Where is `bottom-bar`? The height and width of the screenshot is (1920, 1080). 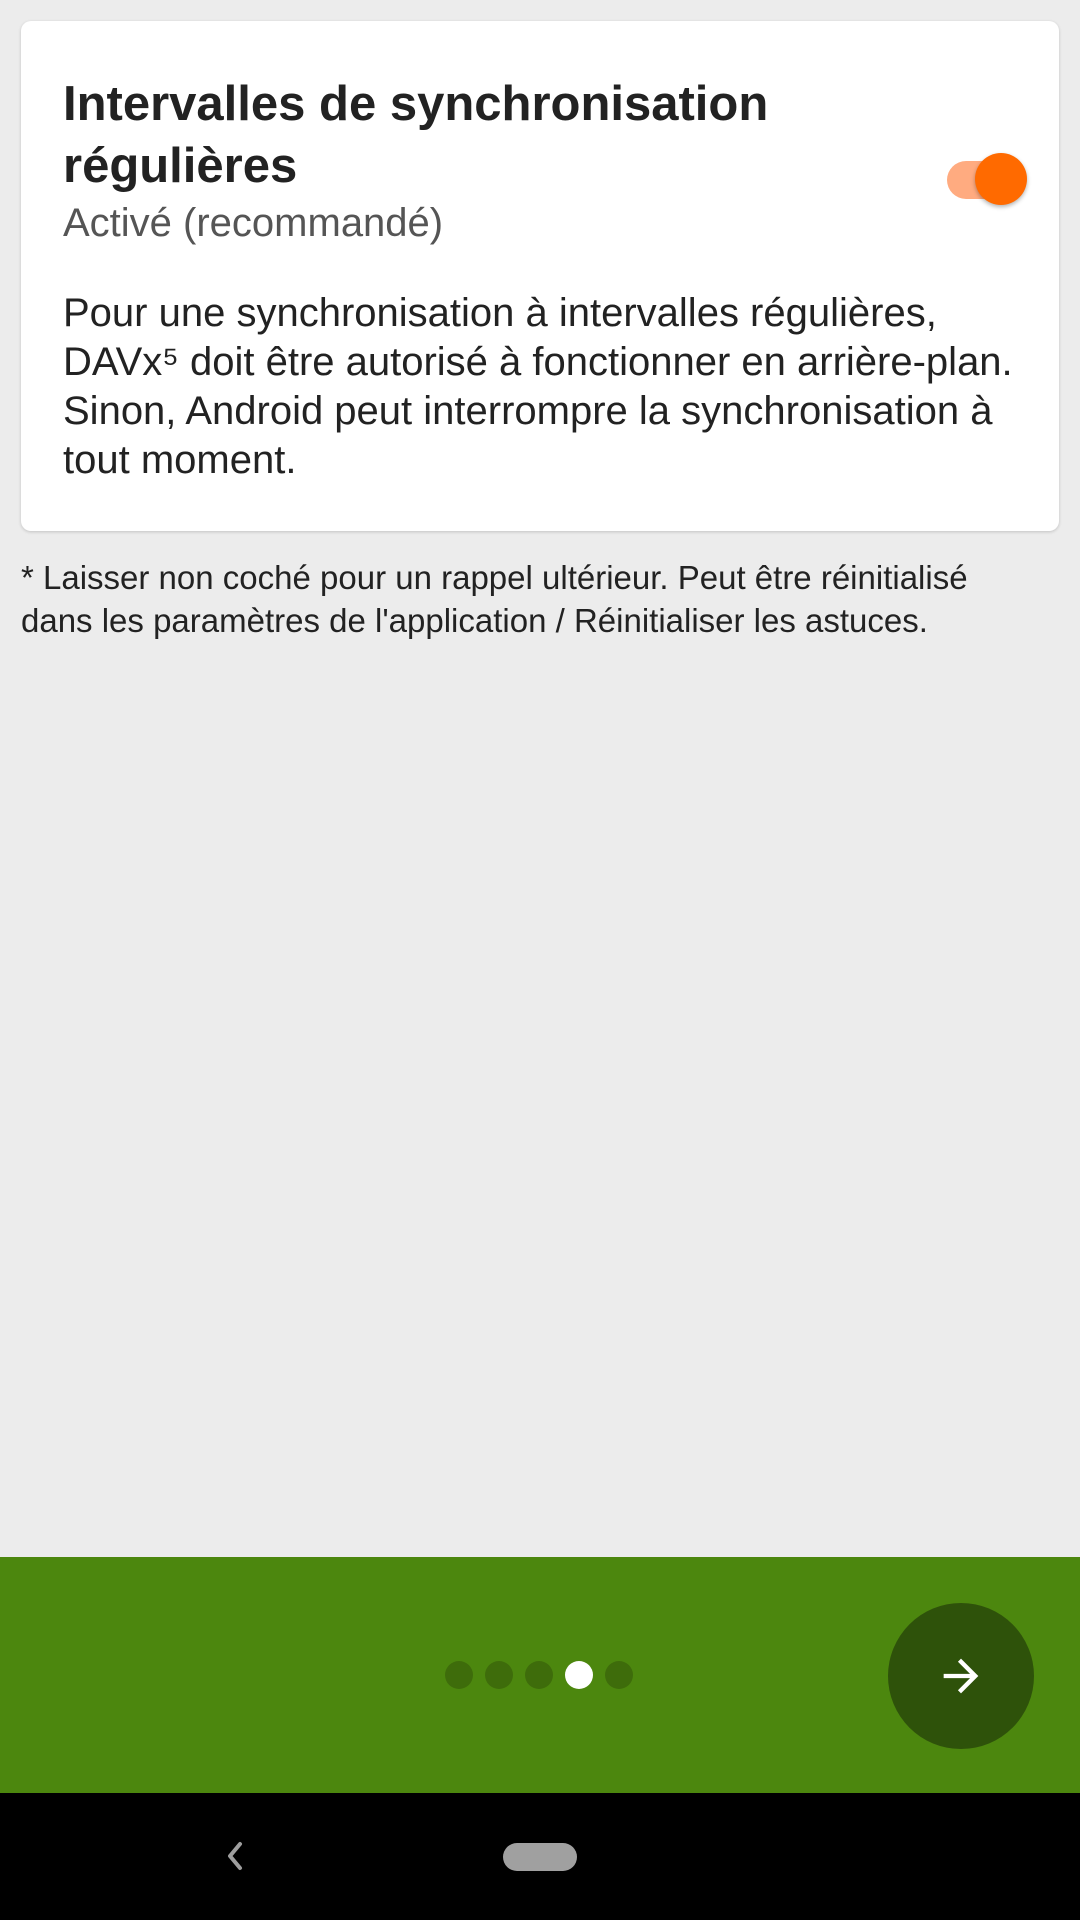 bottom-bar is located at coordinates (540, 1675).